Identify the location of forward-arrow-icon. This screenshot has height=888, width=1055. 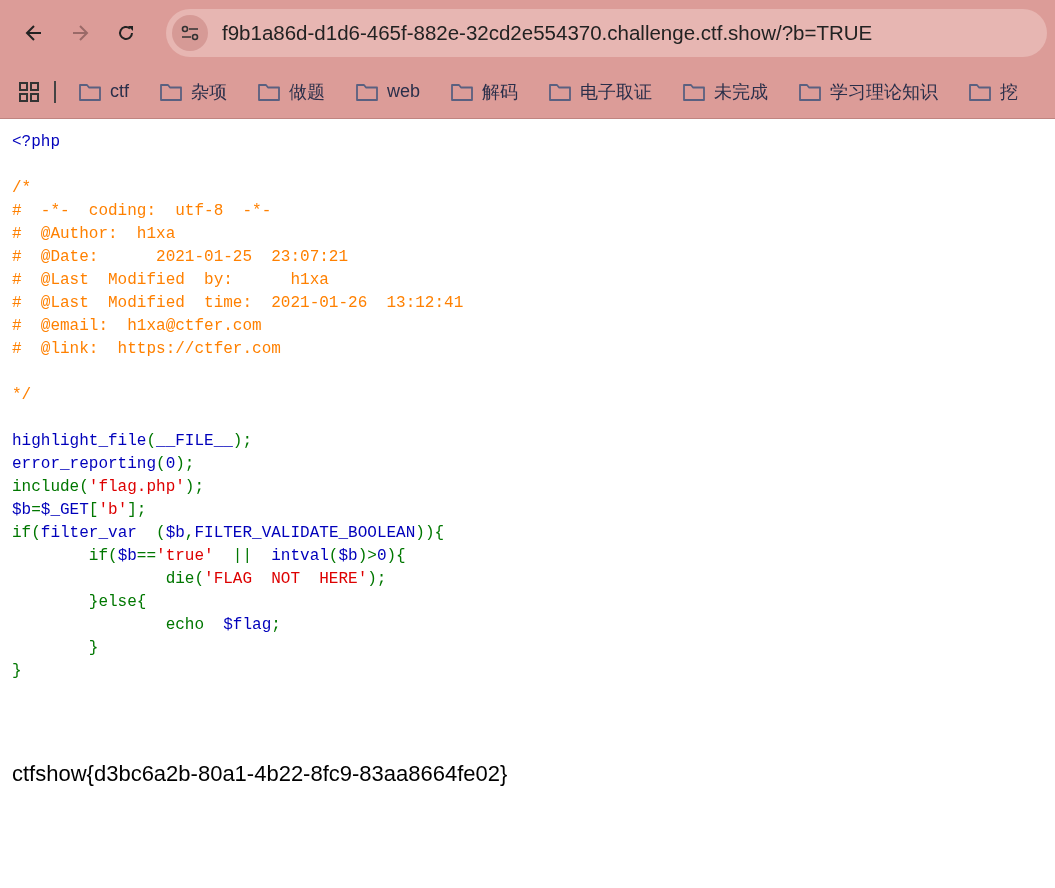
(80, 32).